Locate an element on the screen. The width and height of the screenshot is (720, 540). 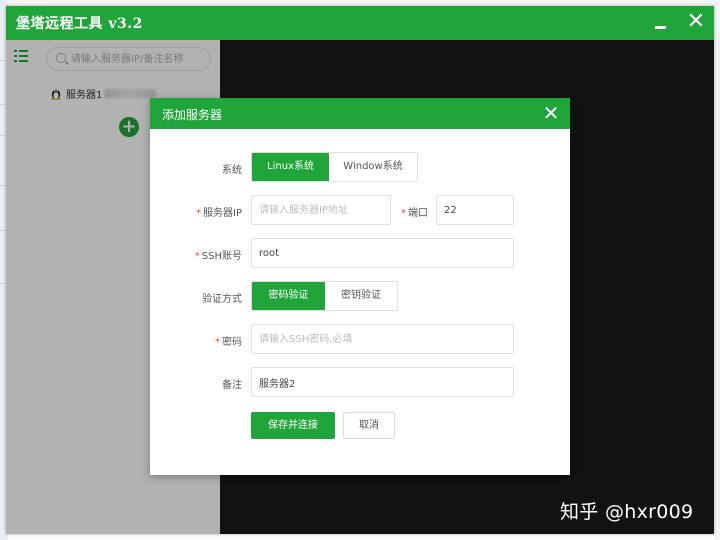
port-field is located at coordinates (475, 210).